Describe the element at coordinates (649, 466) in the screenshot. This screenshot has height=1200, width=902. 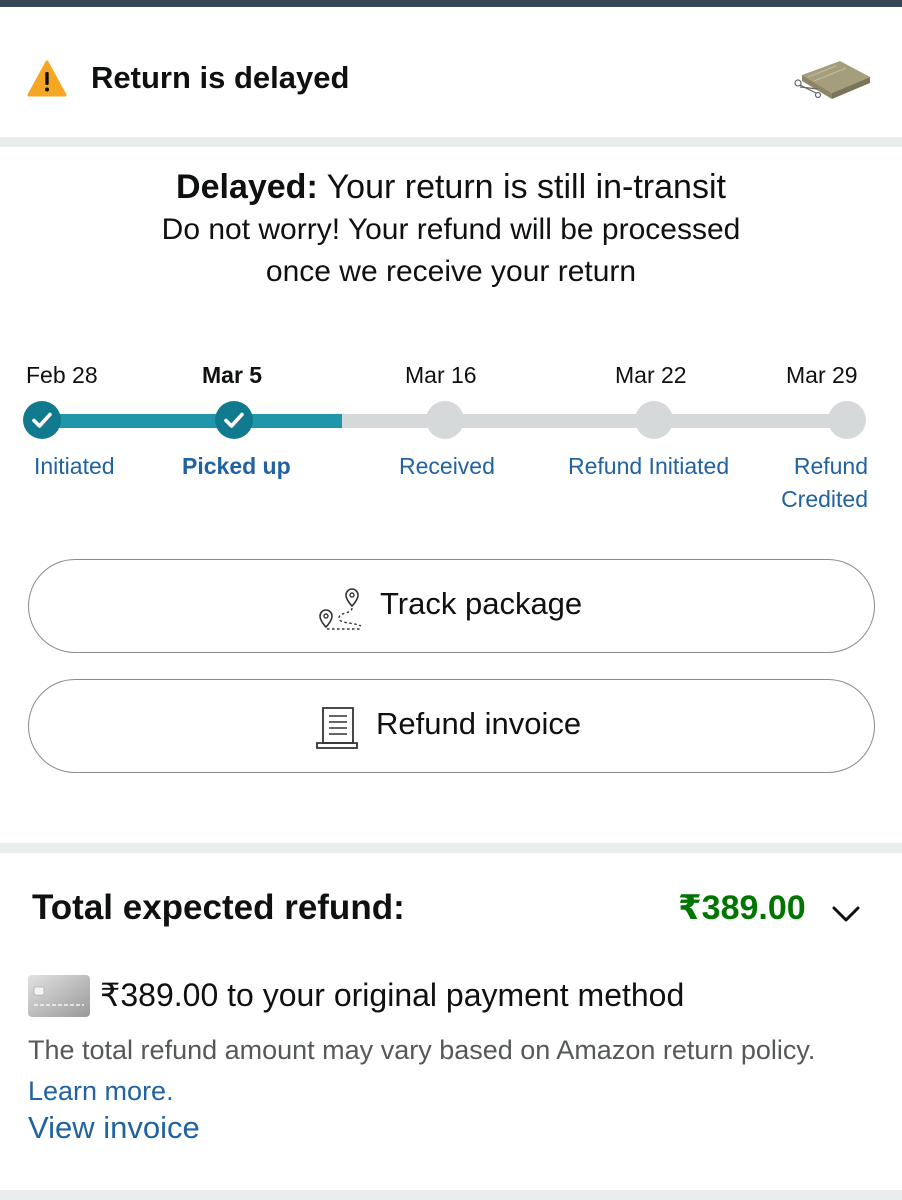
I see `timeline-label: Refund Initiated` at that location.